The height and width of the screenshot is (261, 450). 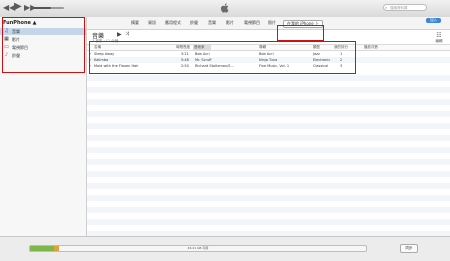 I want to click on search-input: ⌕ 搜尋資料庫, so click(x=405, y=7).